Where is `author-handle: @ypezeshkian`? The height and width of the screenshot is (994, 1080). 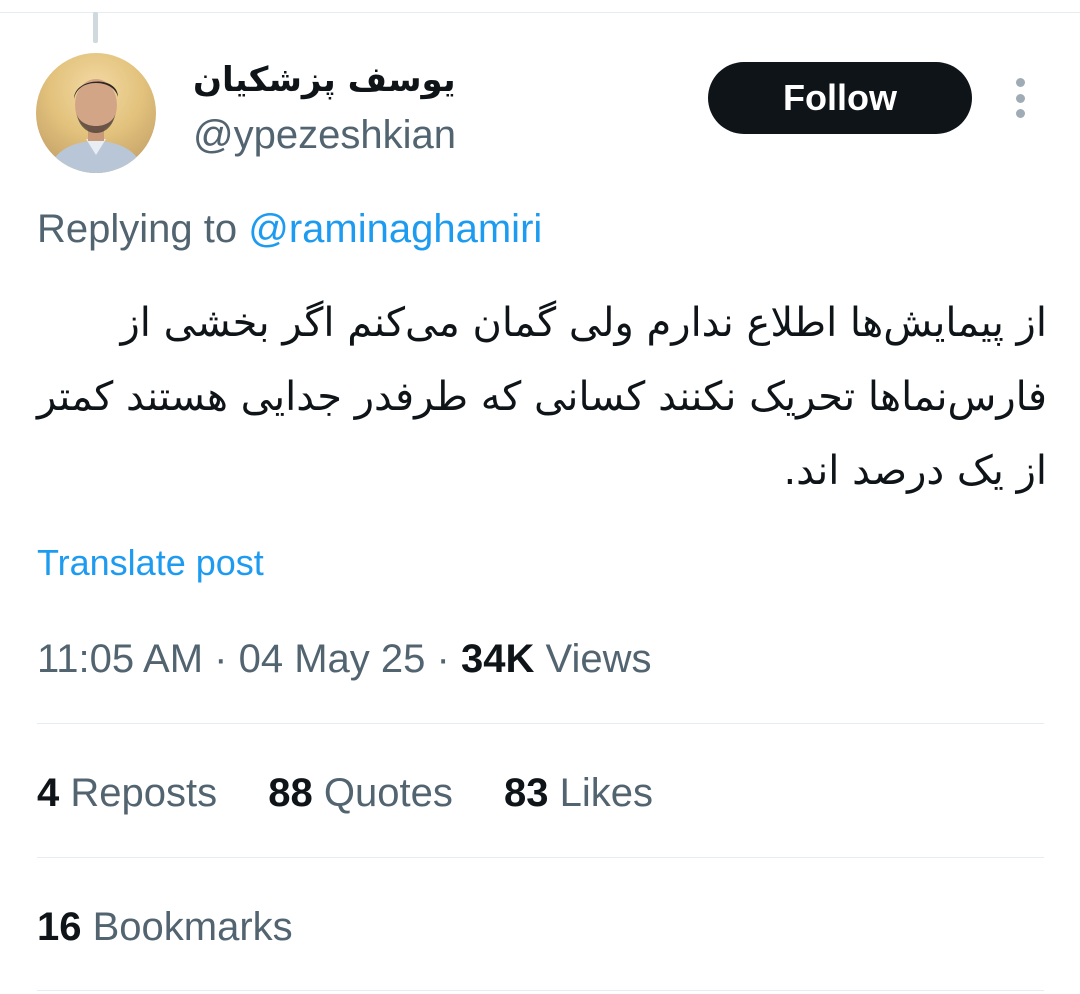 author-handle: @ypezeshkian is located at coordinates (324, 135).